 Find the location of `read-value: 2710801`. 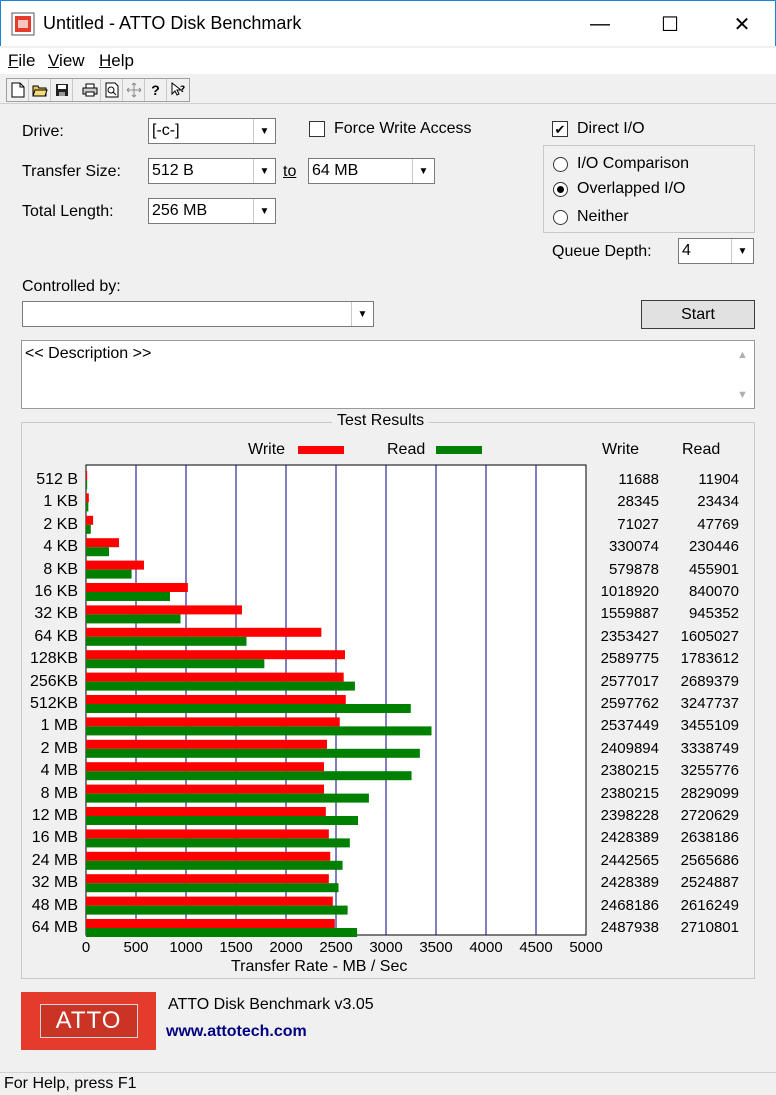

read-value: 2710801 is located at coordinates (709, 927).